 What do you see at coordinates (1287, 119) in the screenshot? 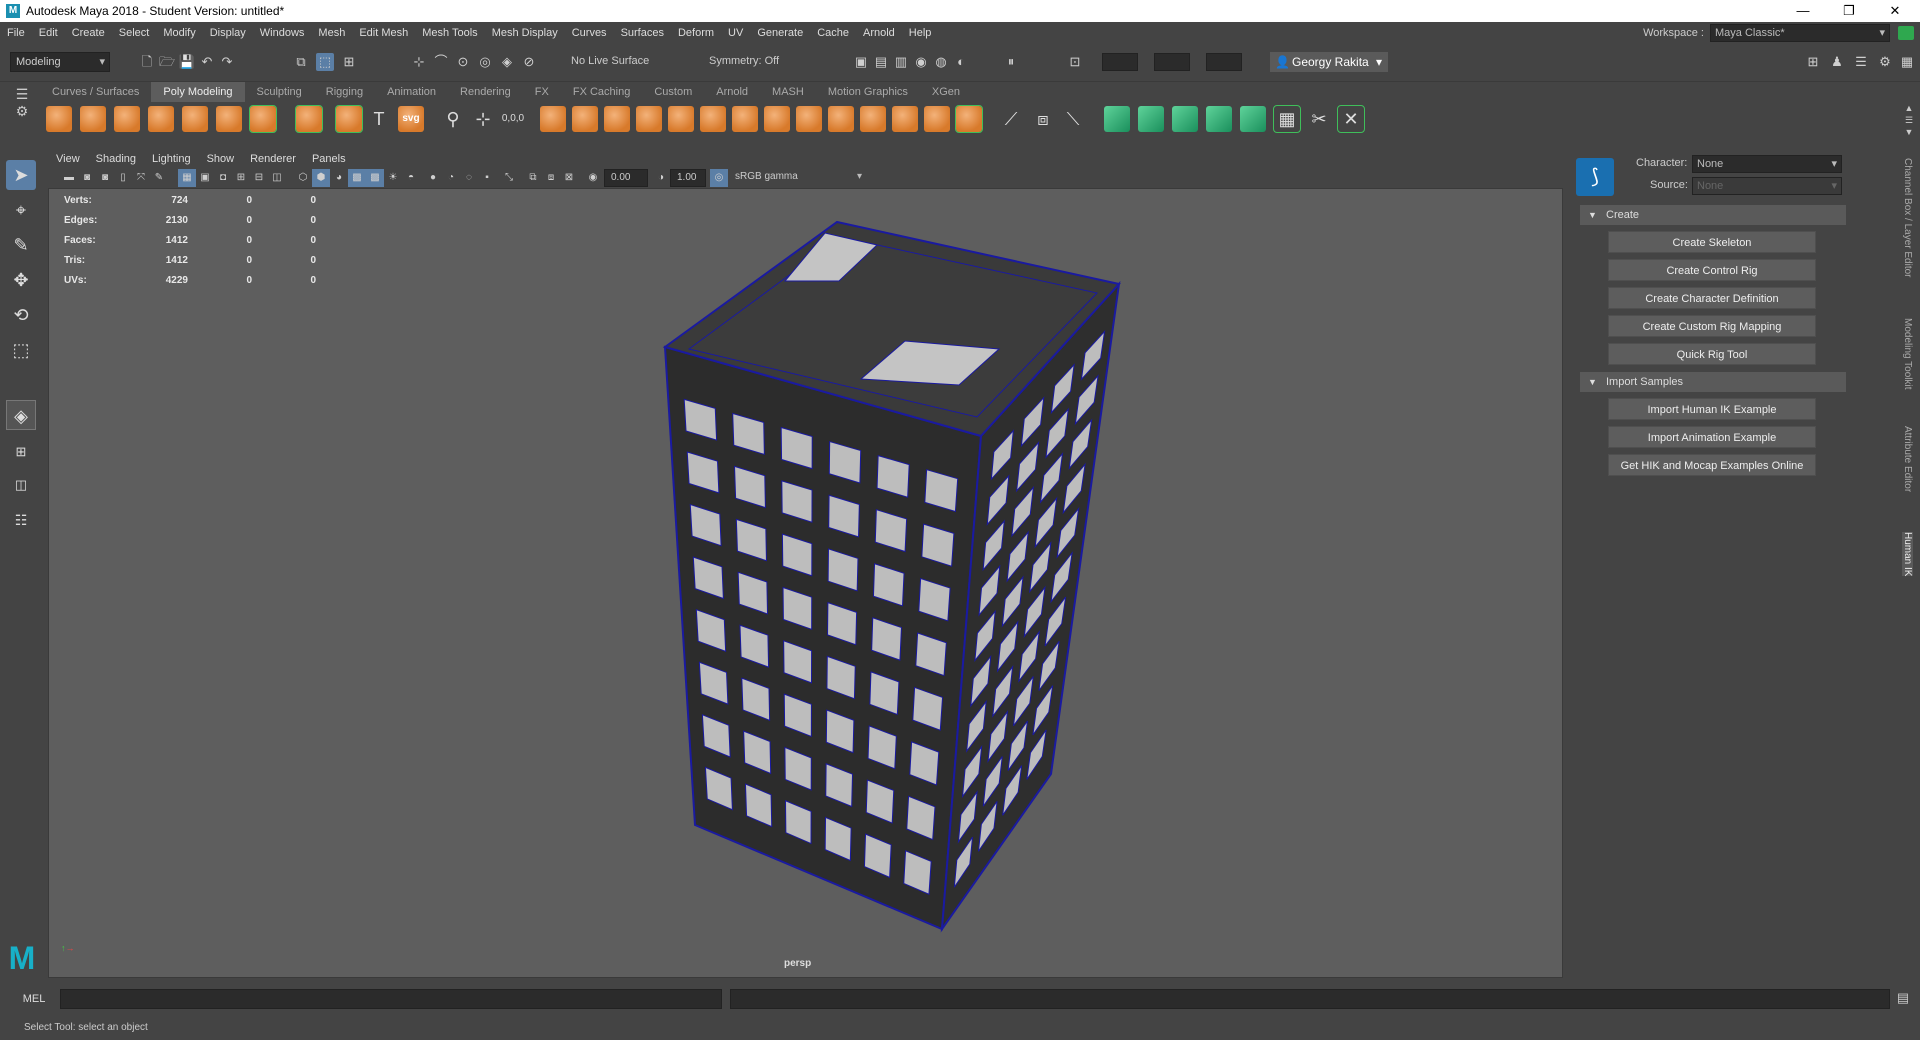
I see `checker-icon: ▦` at bounding box center [1287, 119].